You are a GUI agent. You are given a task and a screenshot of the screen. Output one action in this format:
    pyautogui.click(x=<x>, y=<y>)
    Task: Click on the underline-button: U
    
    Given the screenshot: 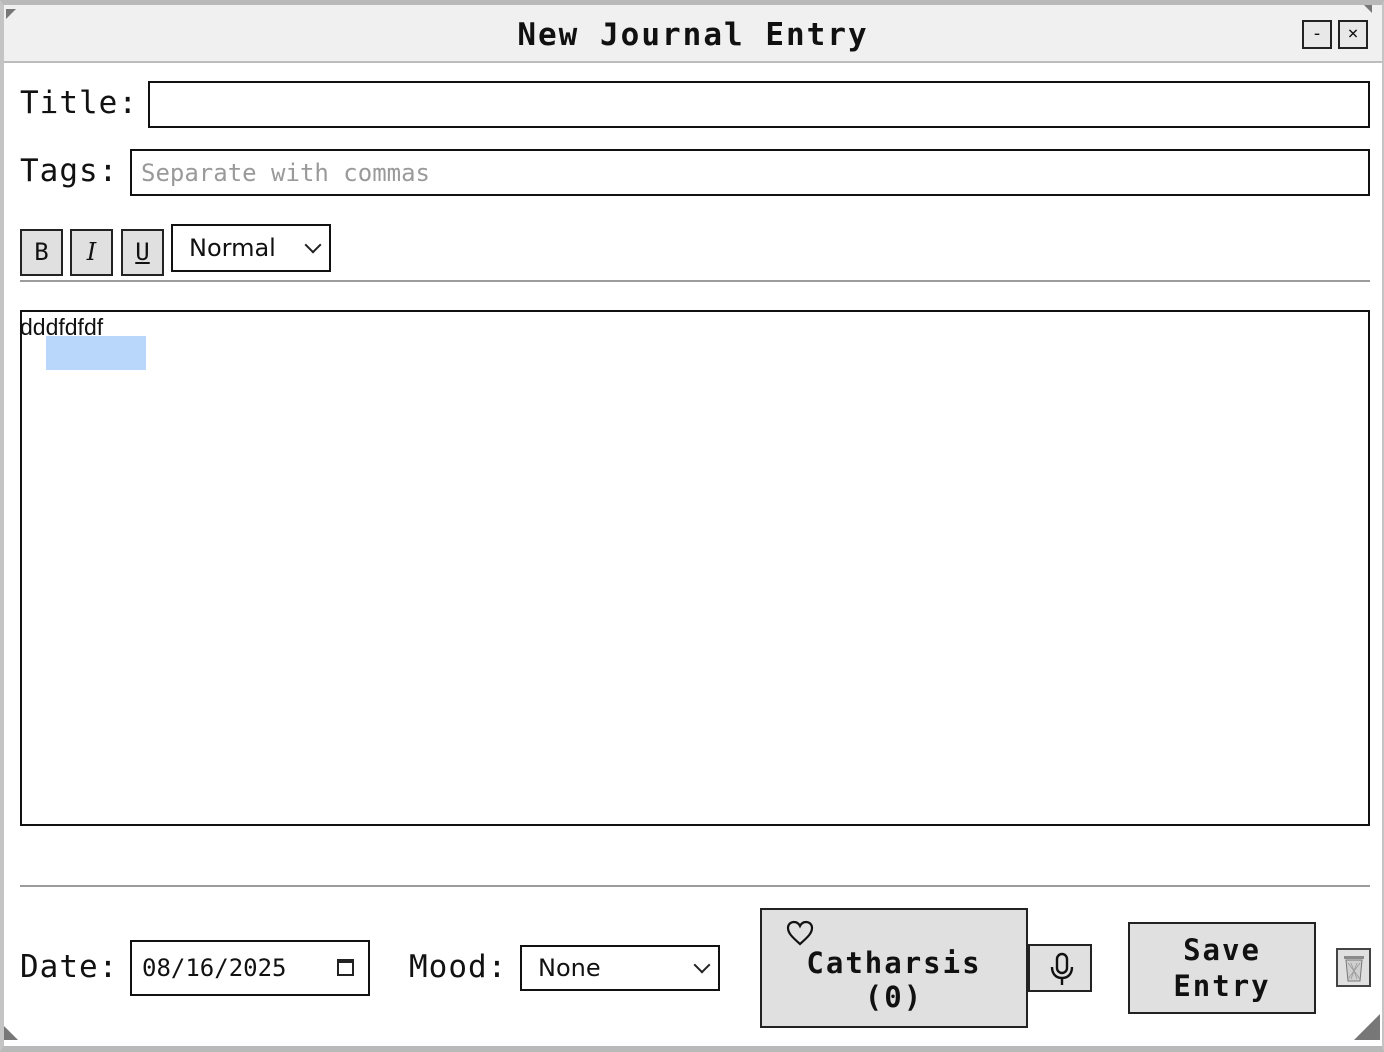 What is the action you would take?
    pyautogui.click(x=142, y=252)
    